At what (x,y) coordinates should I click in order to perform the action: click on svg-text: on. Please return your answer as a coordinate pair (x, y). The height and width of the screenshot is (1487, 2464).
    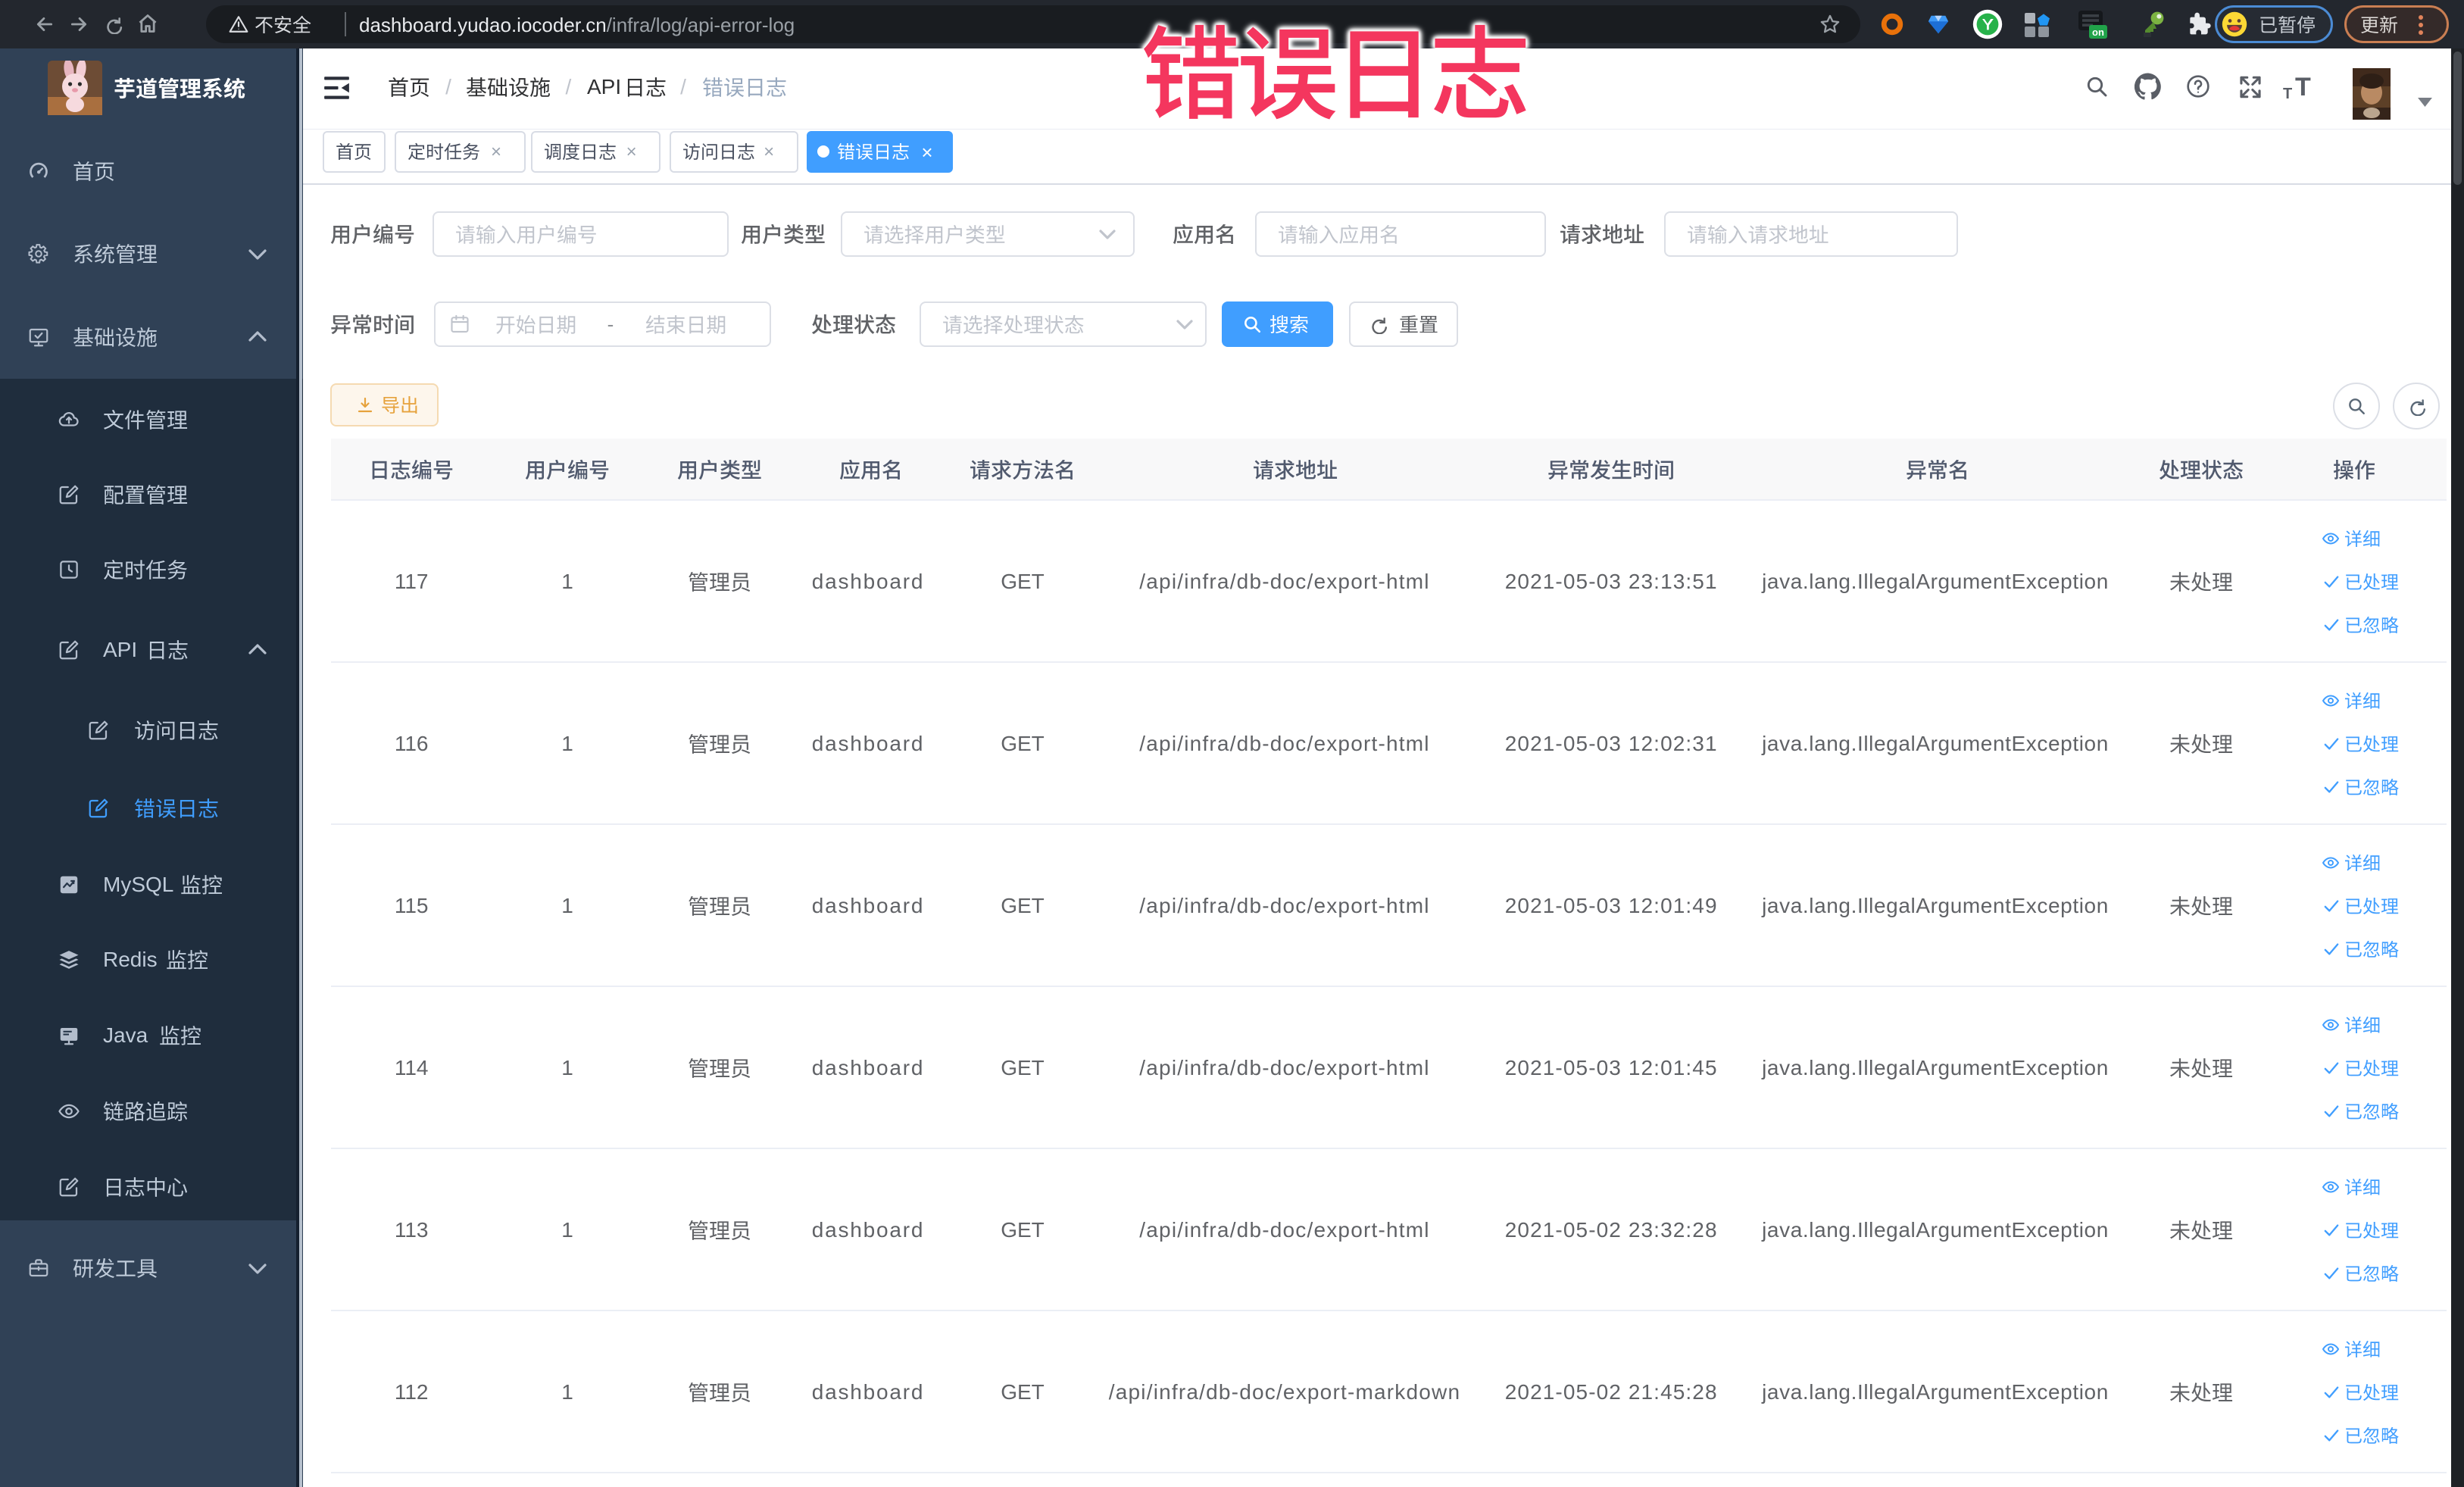
    Looking at the image, I should click on (2098, 32).